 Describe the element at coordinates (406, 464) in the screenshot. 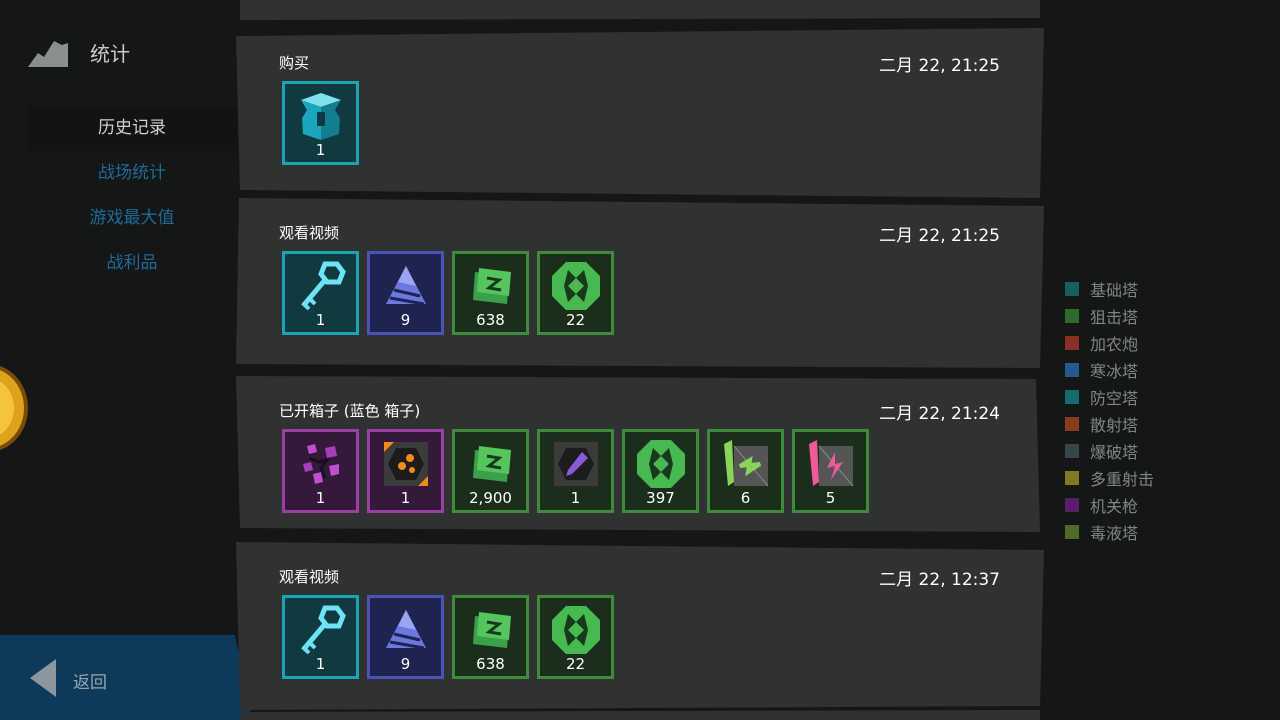

I see `orange-module-icon` at that location.